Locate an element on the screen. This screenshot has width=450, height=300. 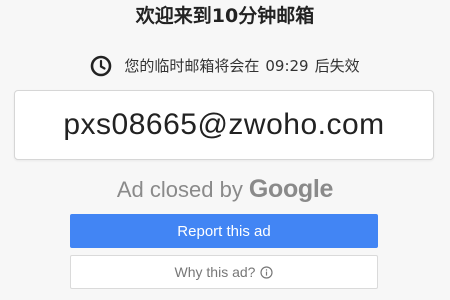
expiry-prefix: 您的临时邮箱将会在 is located at coordinates (192, 66).